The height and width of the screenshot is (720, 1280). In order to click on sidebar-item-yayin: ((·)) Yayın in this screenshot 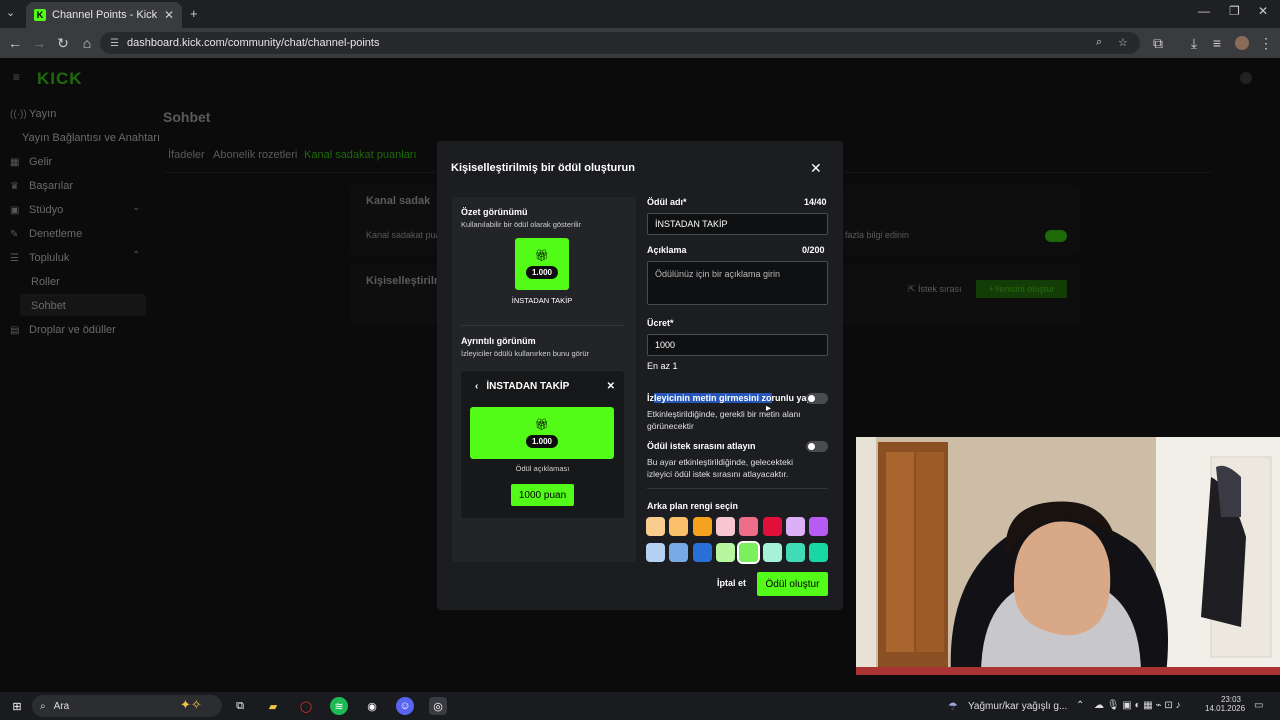, I will do `click(33, 114)`.